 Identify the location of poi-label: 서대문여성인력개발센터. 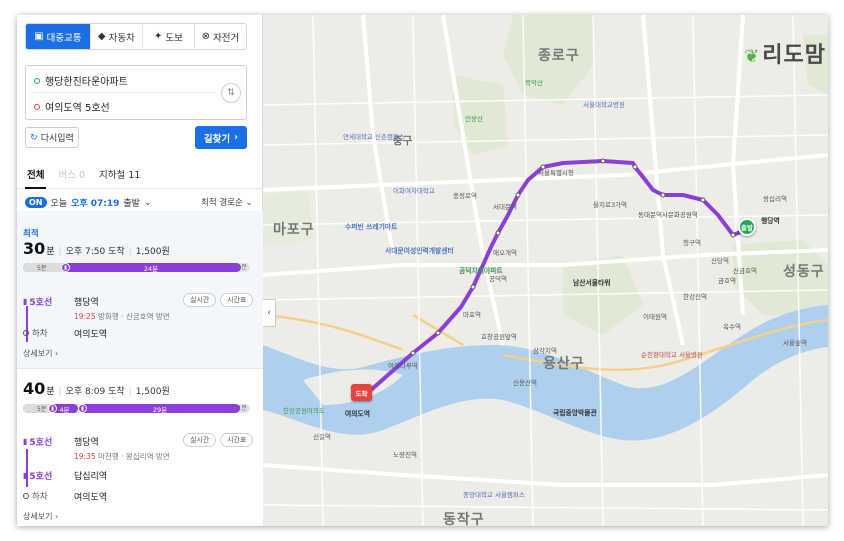
(419, 251).